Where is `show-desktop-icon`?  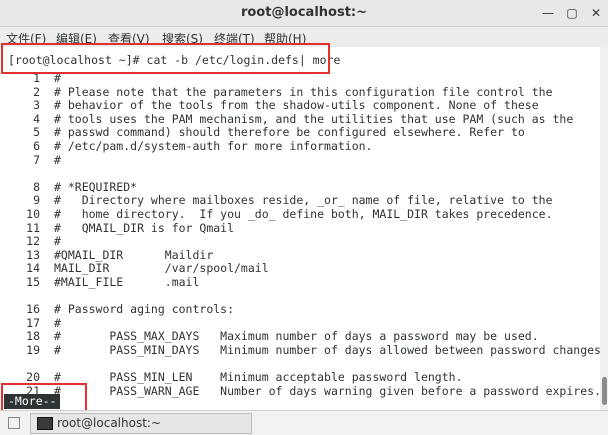 show-desktop-icon is located at coordinates (14, 423).